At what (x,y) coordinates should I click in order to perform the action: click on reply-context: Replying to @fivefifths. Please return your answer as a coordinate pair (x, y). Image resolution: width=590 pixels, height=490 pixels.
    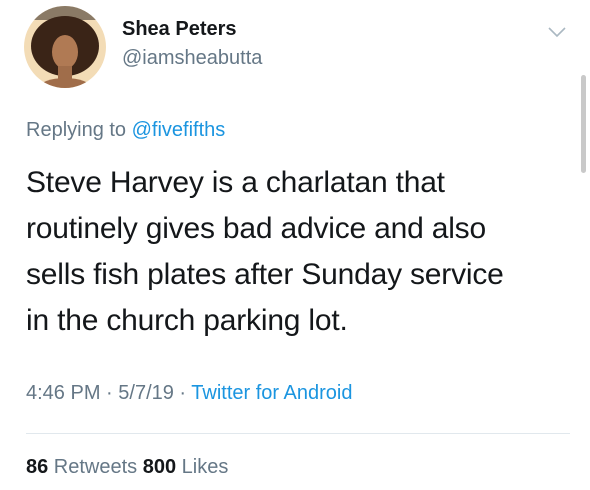
    Looking at the image, I should click on (125, 130).